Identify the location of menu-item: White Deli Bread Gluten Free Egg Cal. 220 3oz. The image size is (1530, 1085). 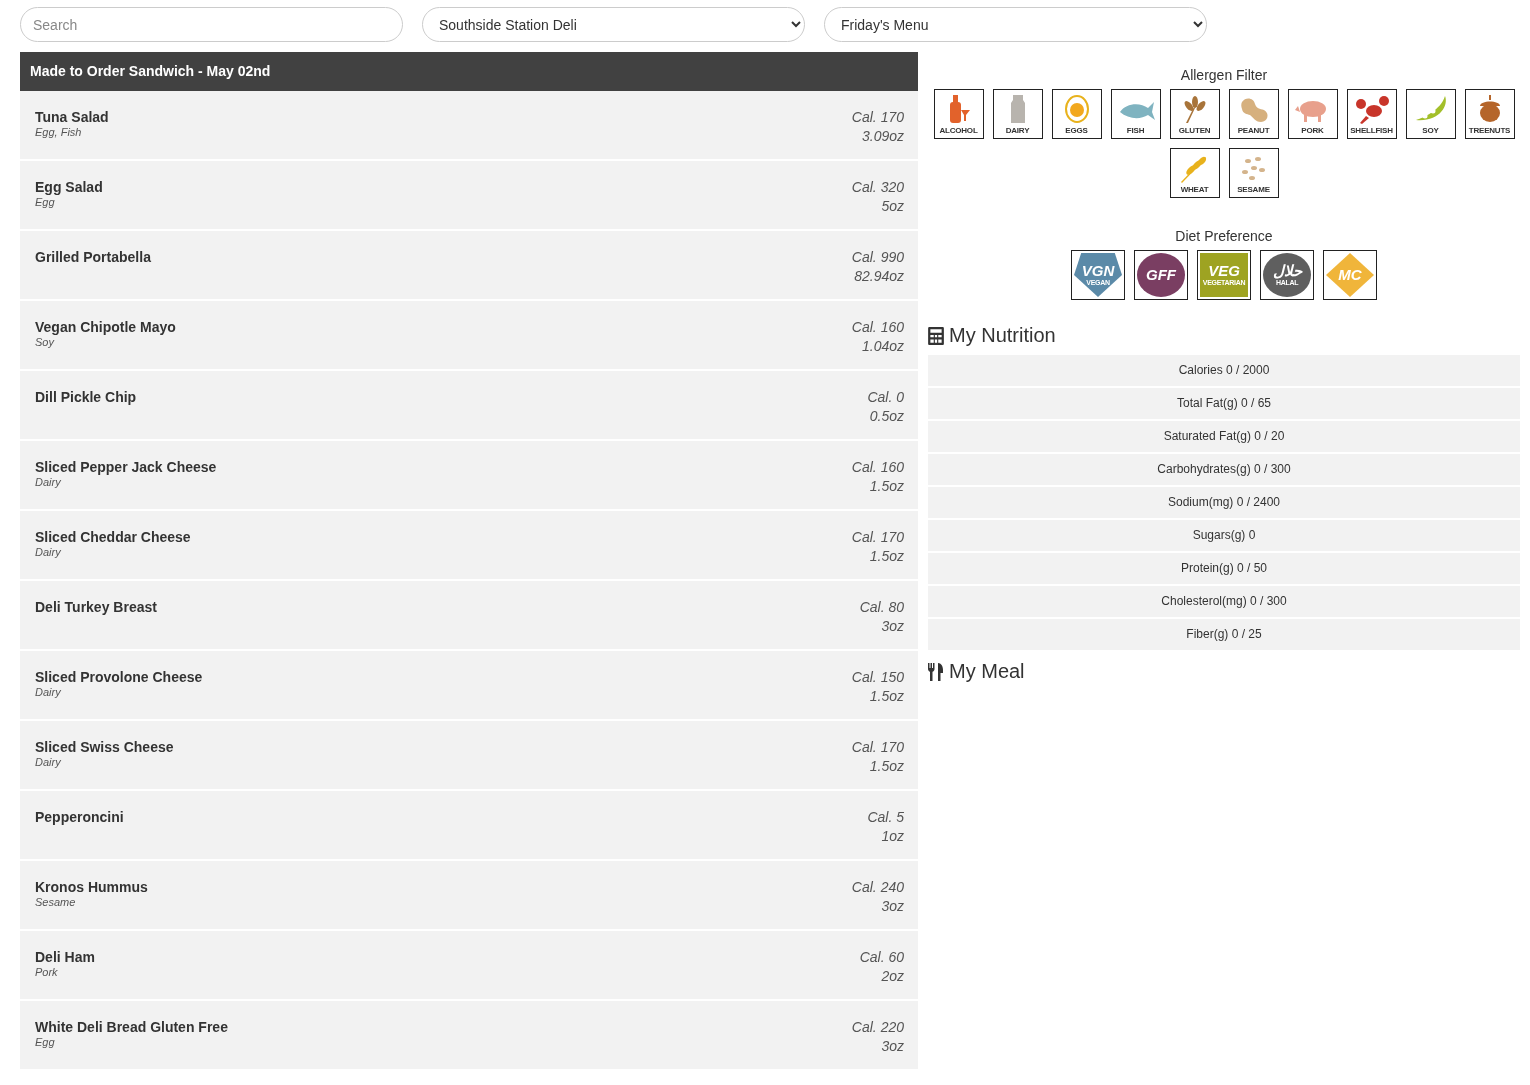
(469, 1035).